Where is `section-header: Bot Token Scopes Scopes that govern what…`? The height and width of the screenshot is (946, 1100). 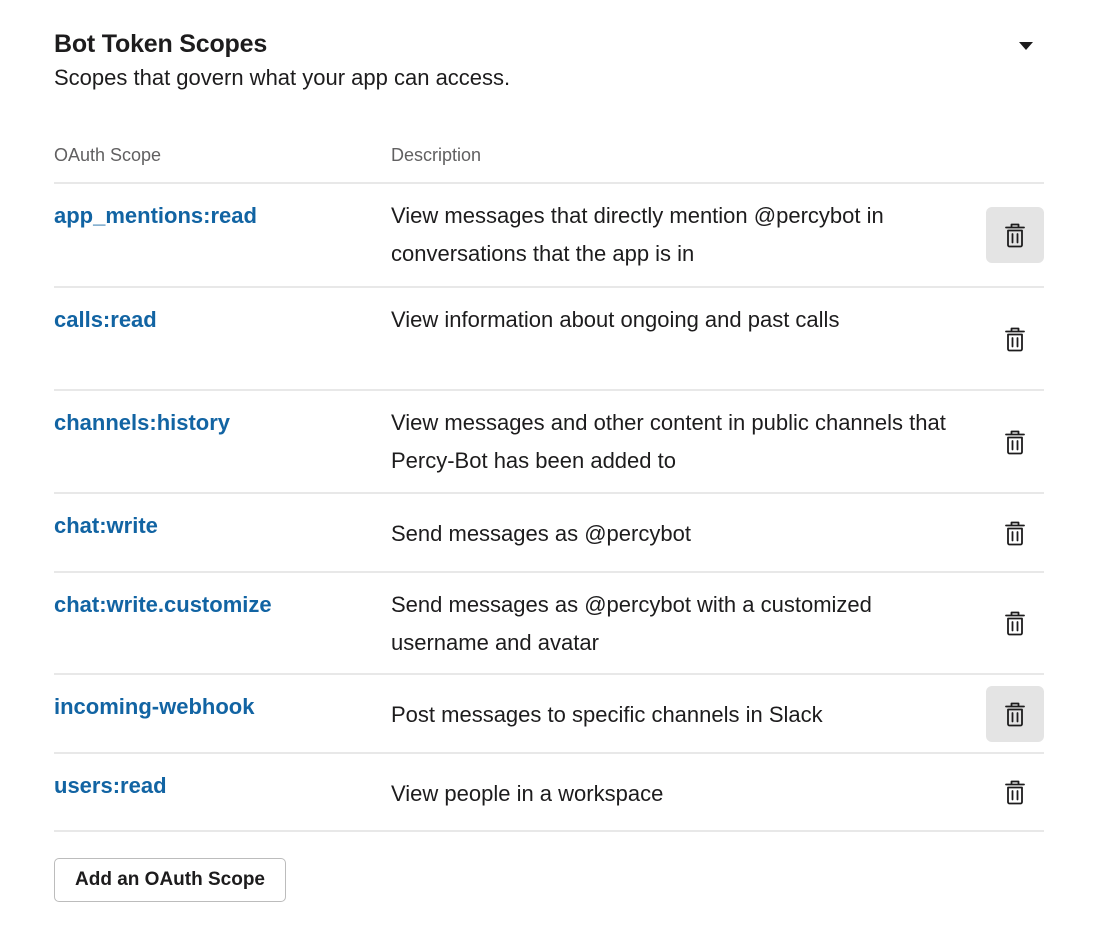
section-header: Bot Token Scopes Scopes that govern what… is located at coordinates (549, 78).